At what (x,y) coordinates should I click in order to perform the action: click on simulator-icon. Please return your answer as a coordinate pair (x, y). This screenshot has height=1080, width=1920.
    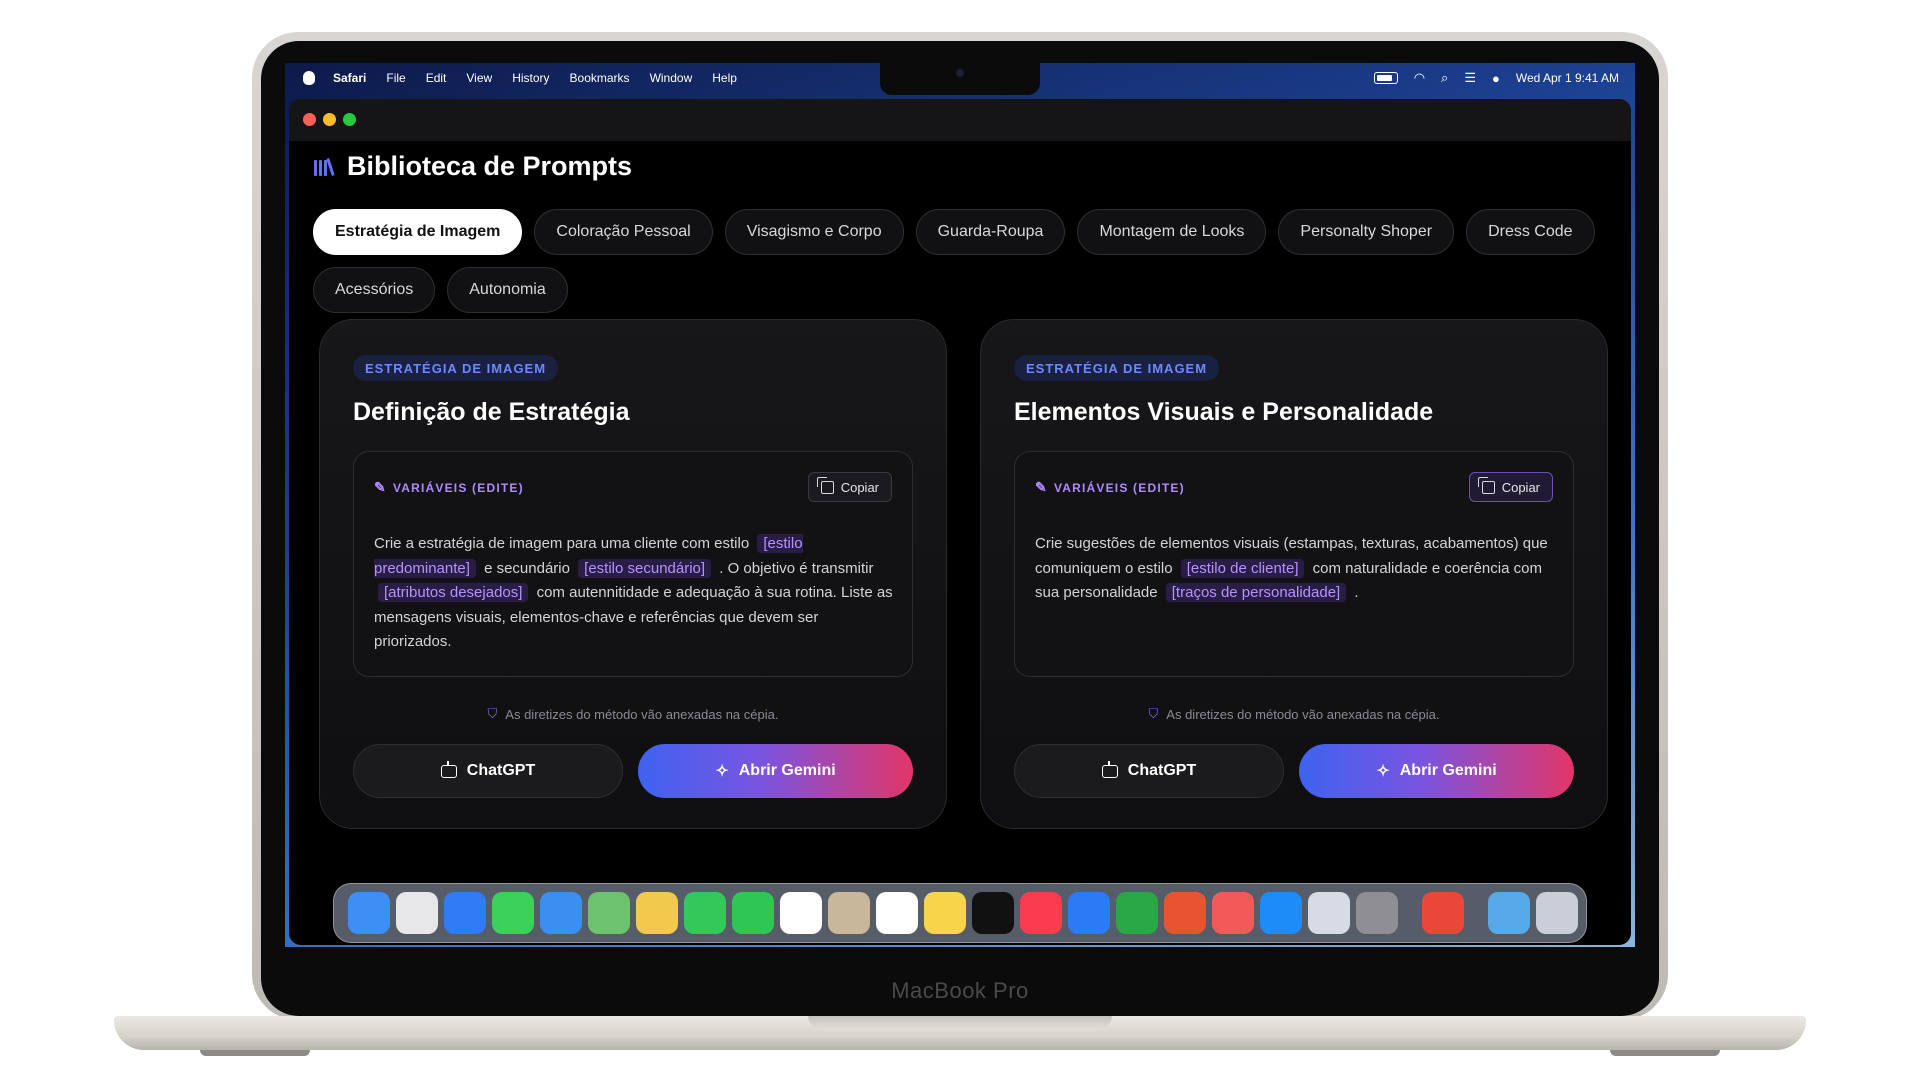
    Looking at the image, I should click on (1329, 913).